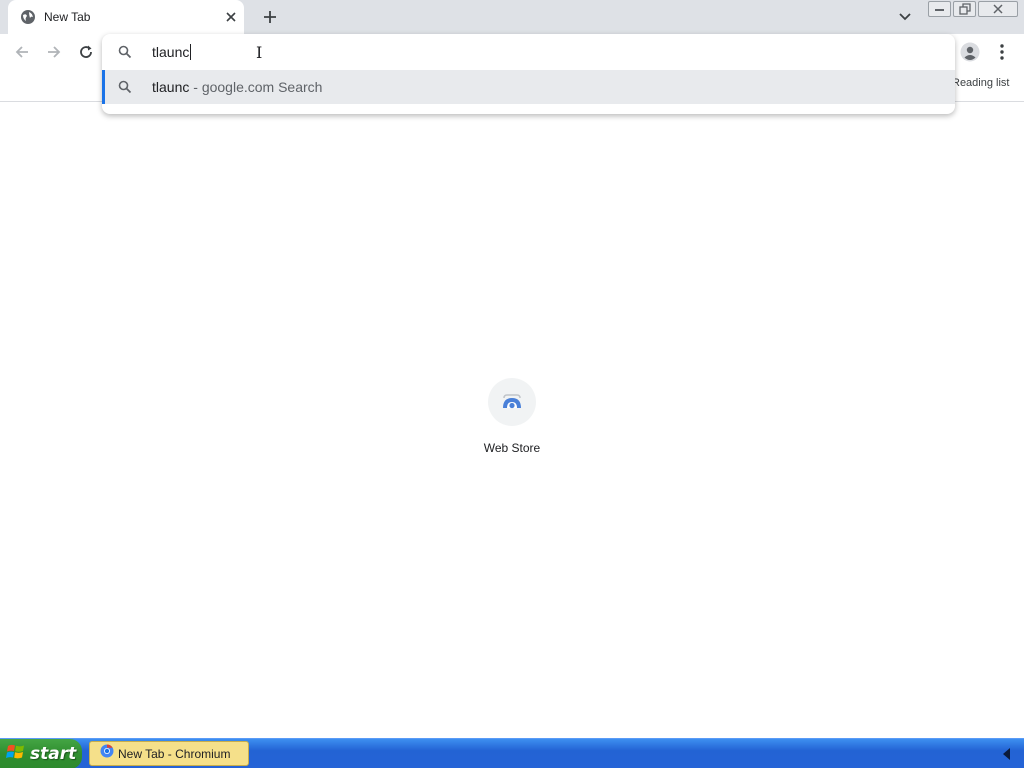 The height and width of the screenshot is (768, 1024). I want to click on text-caret, so click(191, 52).